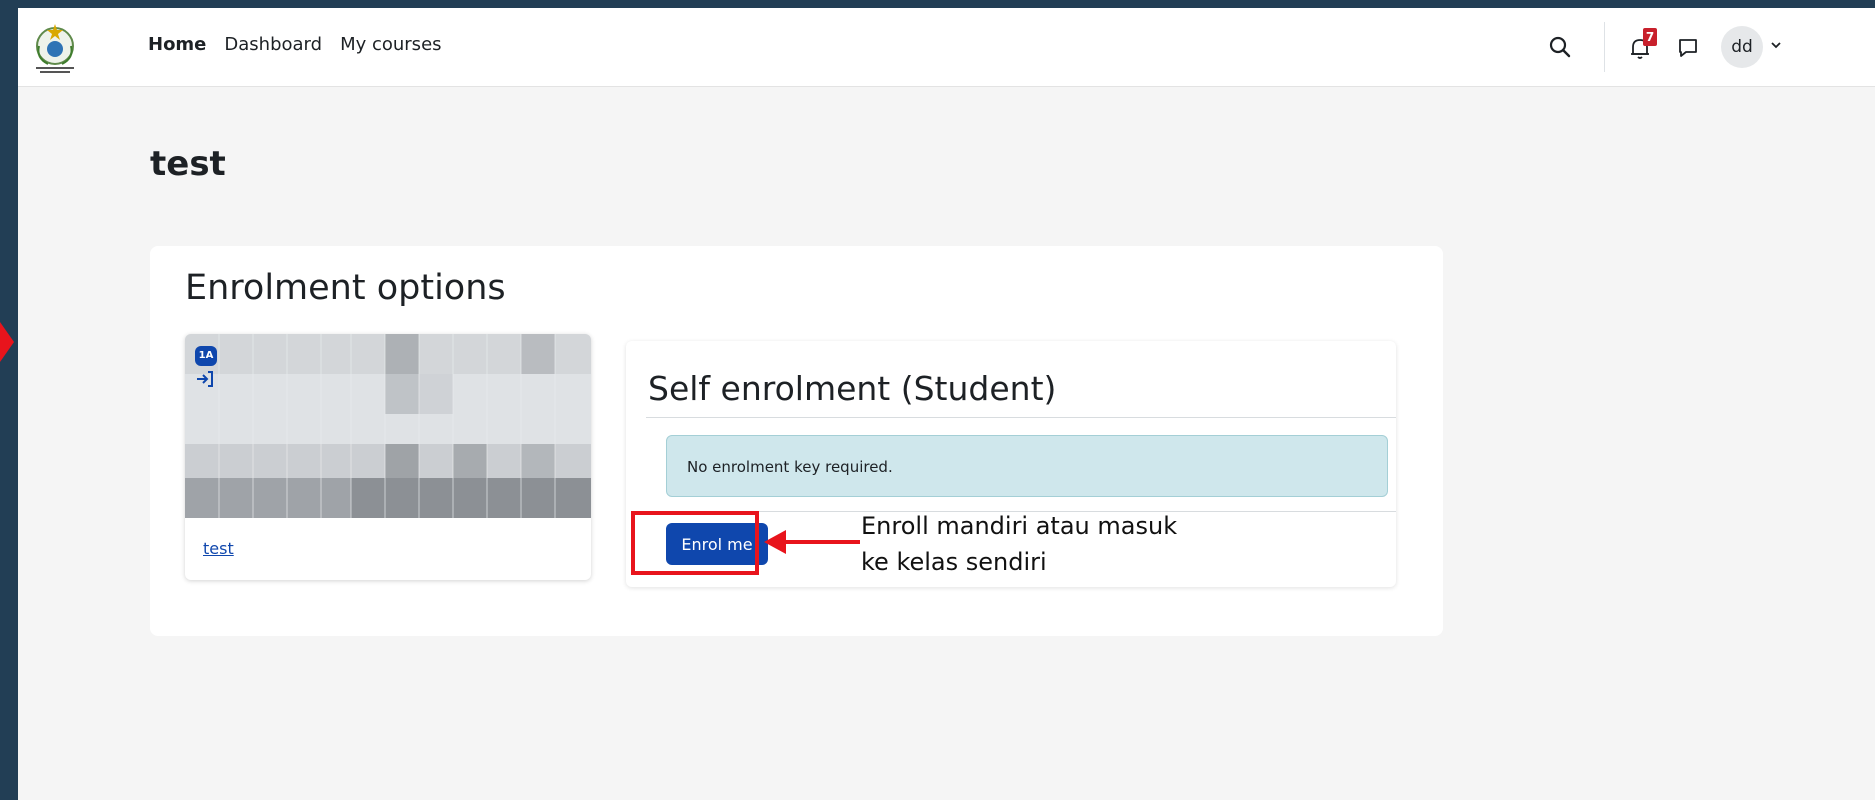  I want to click on enrol-button-highlight, so click(695, 543).